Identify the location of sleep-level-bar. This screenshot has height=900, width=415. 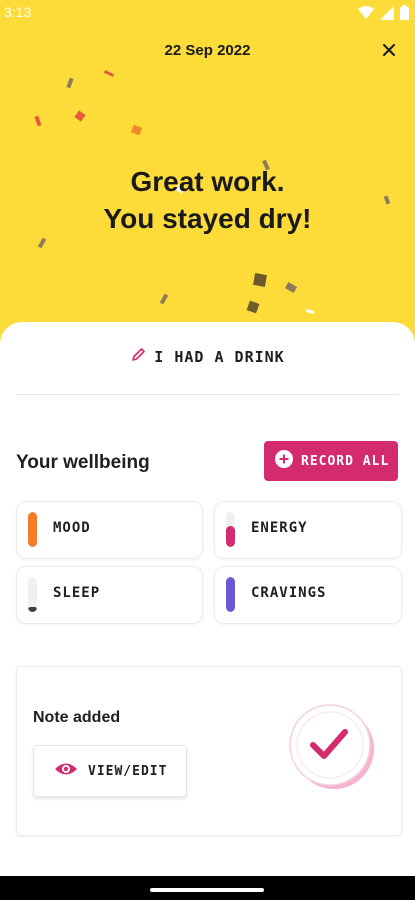
(32, 594).